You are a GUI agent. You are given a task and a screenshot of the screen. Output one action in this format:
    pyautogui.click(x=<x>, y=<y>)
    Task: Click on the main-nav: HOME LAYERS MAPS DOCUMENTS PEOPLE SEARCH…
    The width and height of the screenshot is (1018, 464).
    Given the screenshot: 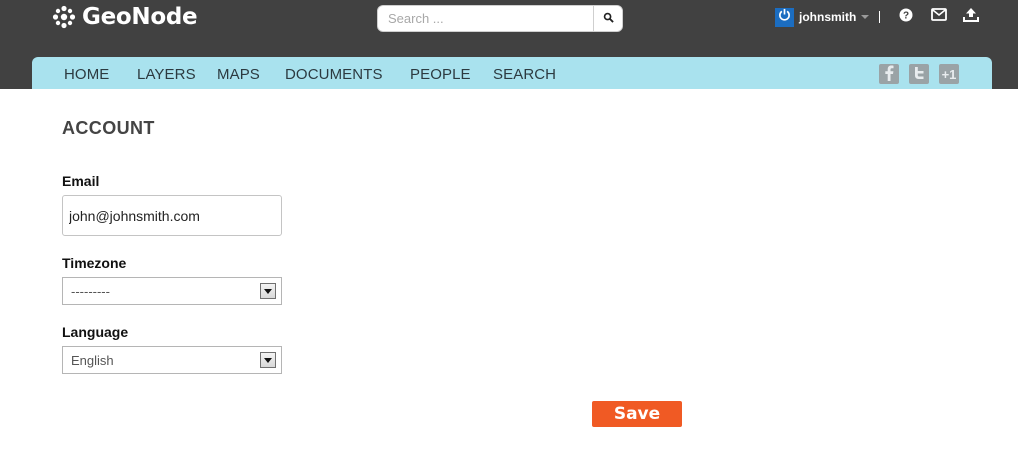 What is the action you would take?
    pyautogui.click(x=512, y=73)
    